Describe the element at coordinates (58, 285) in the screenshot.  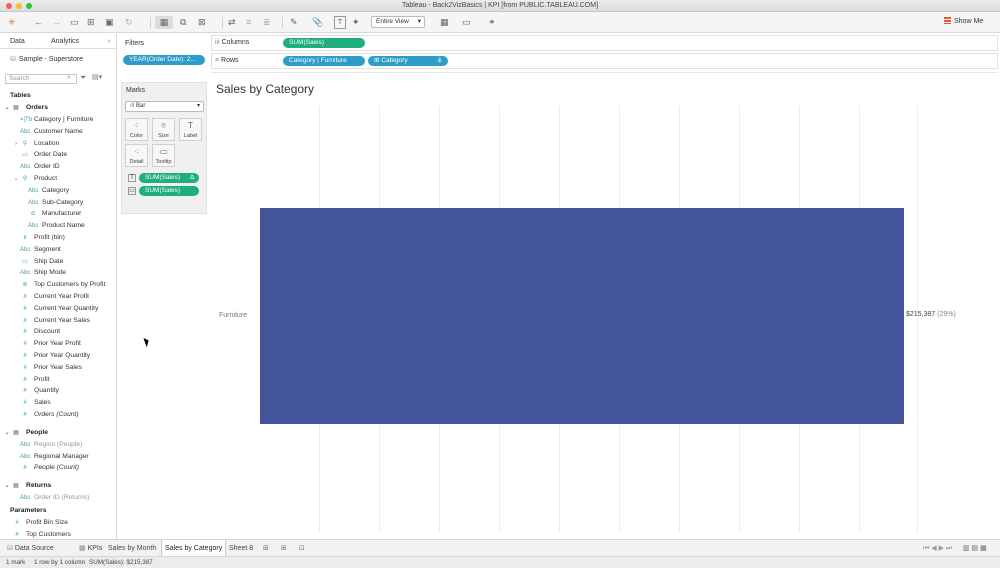
I see `field-item: ⊚ Top Customers by Profit` at that location.